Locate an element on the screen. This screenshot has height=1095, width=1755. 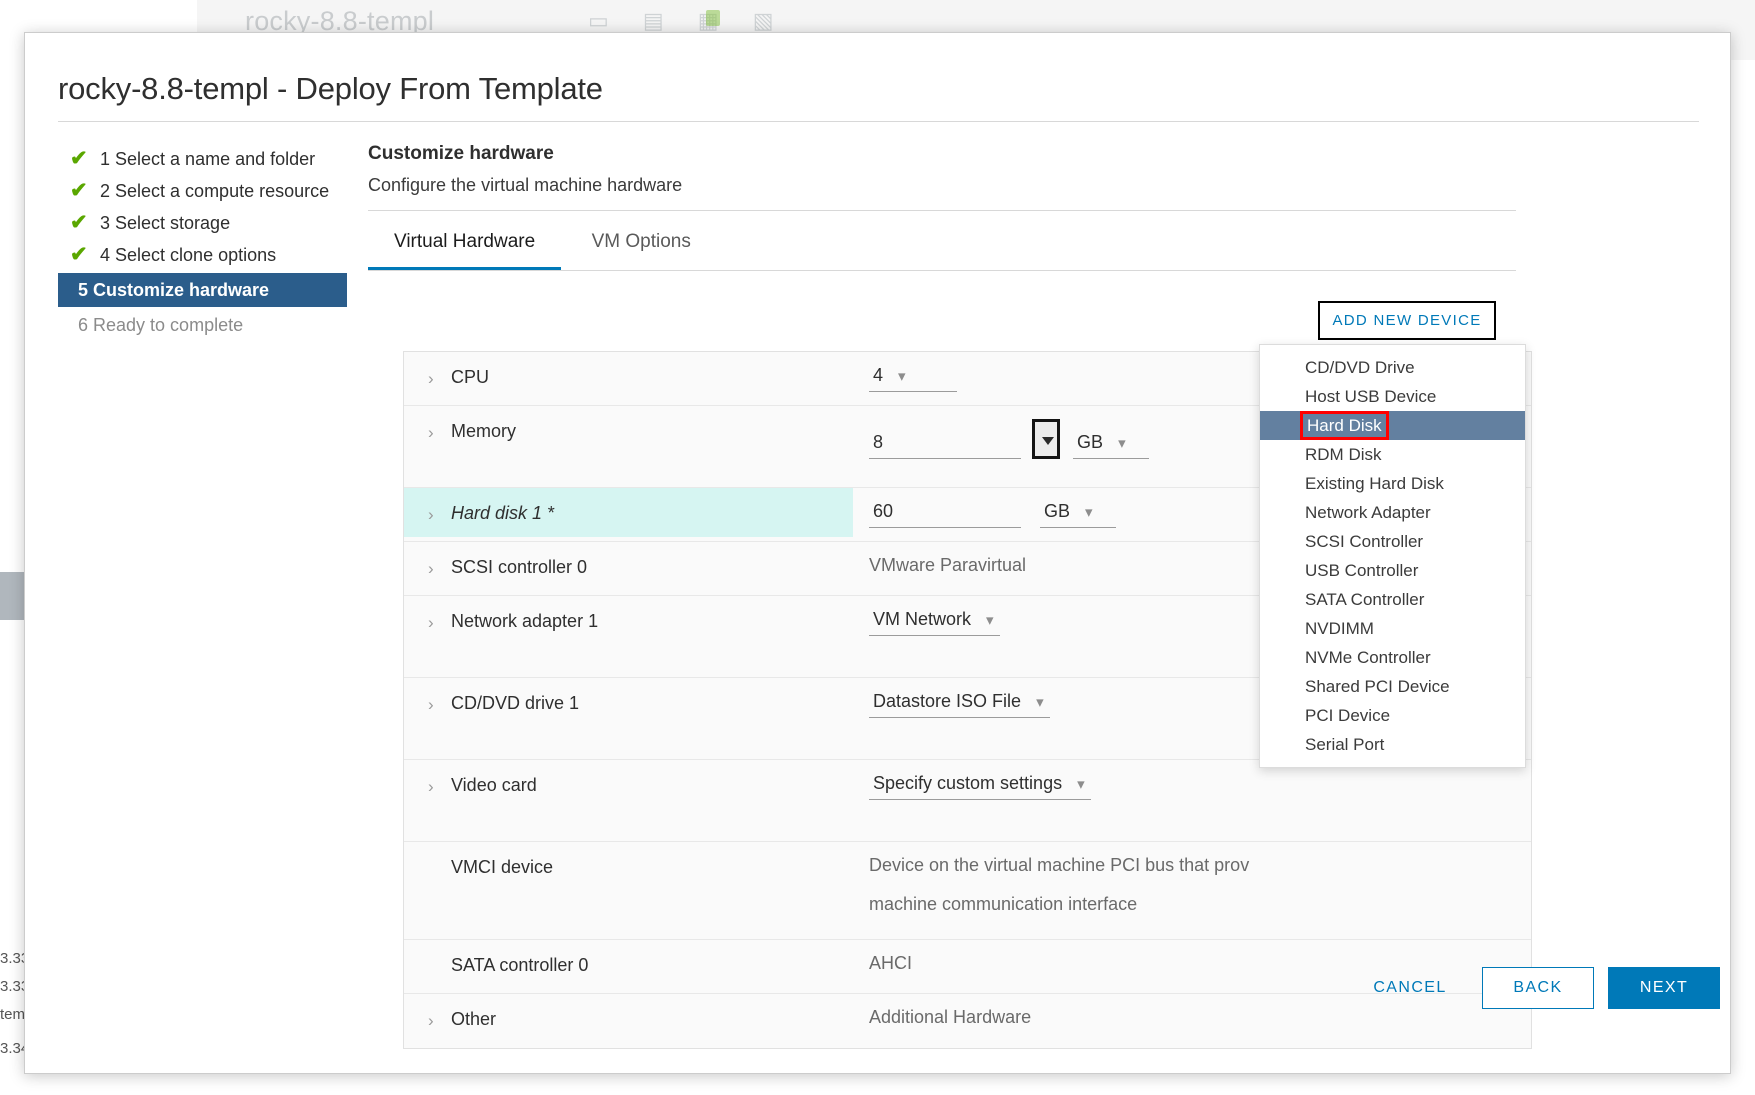
wizard-step-4-label: Select clone options is located at coordinates (196, 255).